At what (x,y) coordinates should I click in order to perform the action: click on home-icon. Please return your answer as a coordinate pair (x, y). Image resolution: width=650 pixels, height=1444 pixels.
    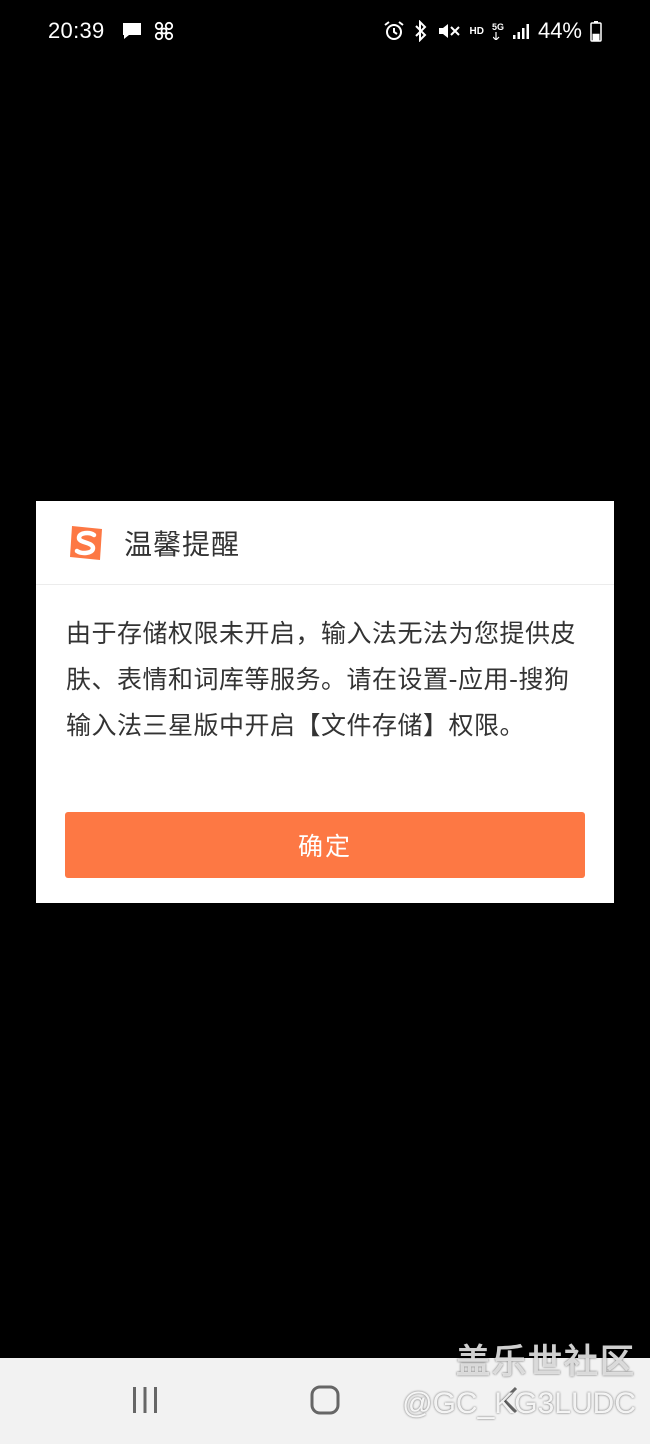
    Looking at the image, I should click on (325, 1400).